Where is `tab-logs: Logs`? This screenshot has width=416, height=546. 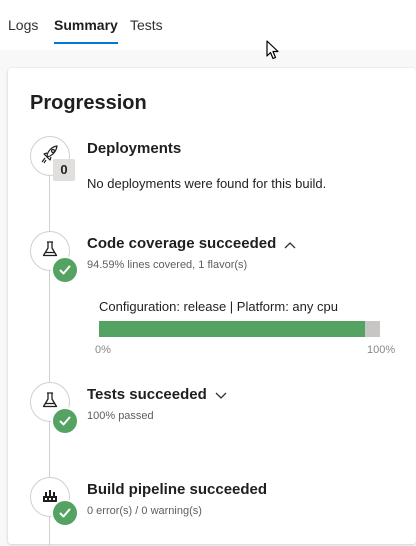 tab-logs: Logs is located at coordinates (23, 29).